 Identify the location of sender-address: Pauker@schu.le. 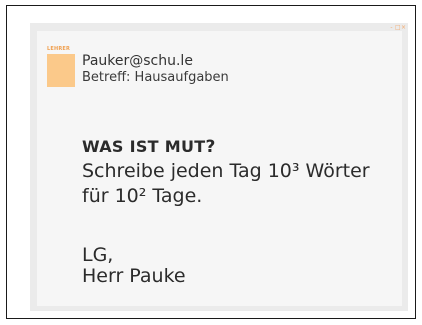
(137, 61).